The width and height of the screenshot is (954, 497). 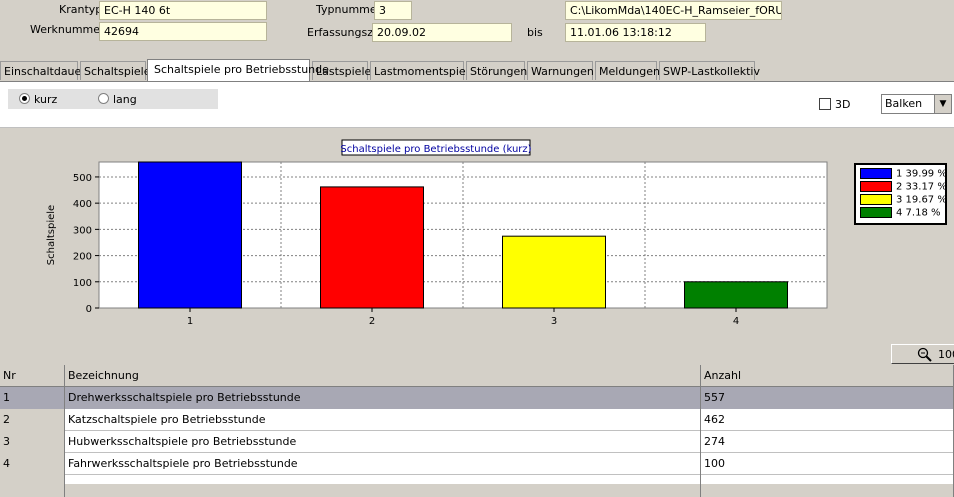 I want to click on werknummer-label: Werknummer, so click(x=67, y=29).